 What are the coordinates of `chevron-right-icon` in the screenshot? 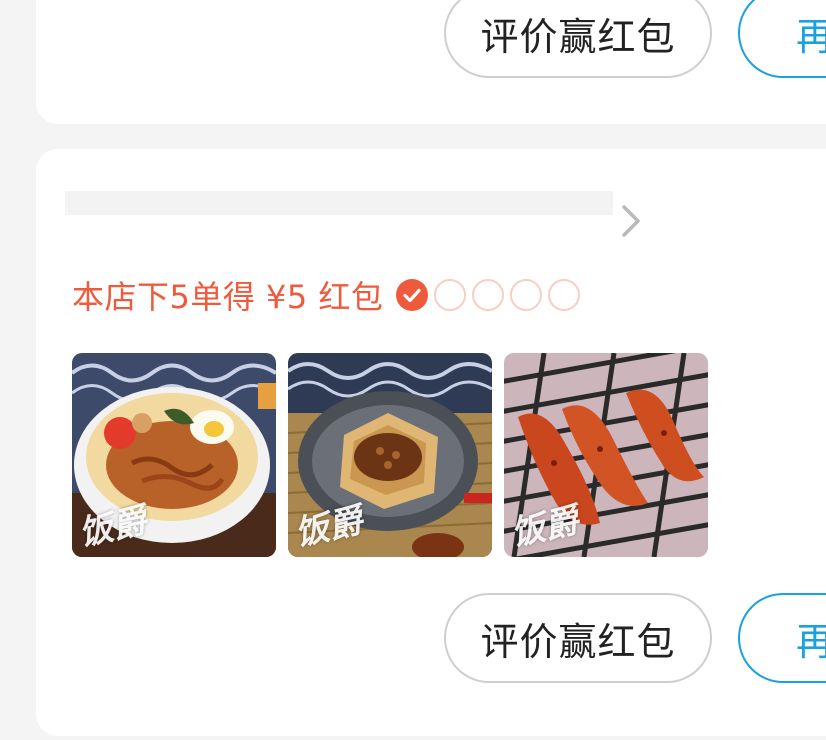 It's located at (632, 221).